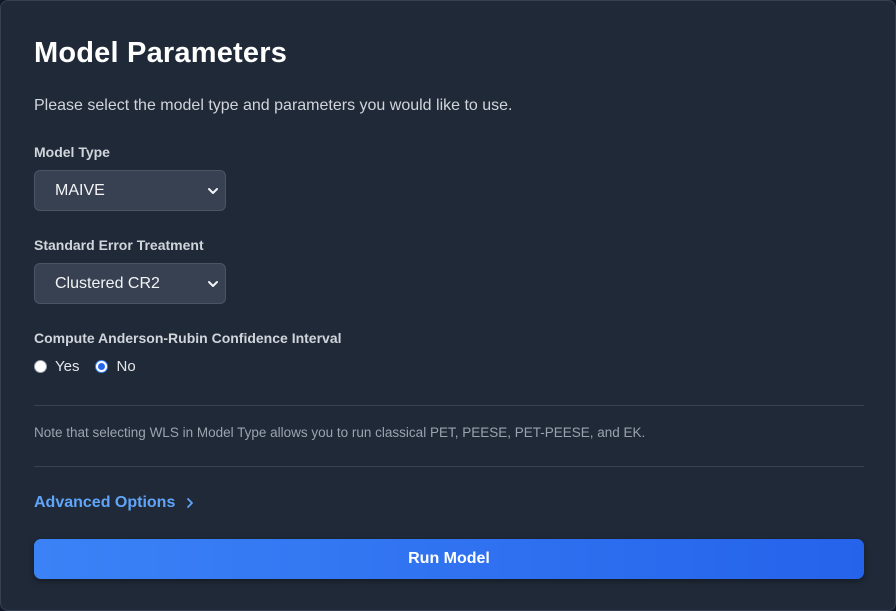  I want to click on divider-top, so click(449, 405).